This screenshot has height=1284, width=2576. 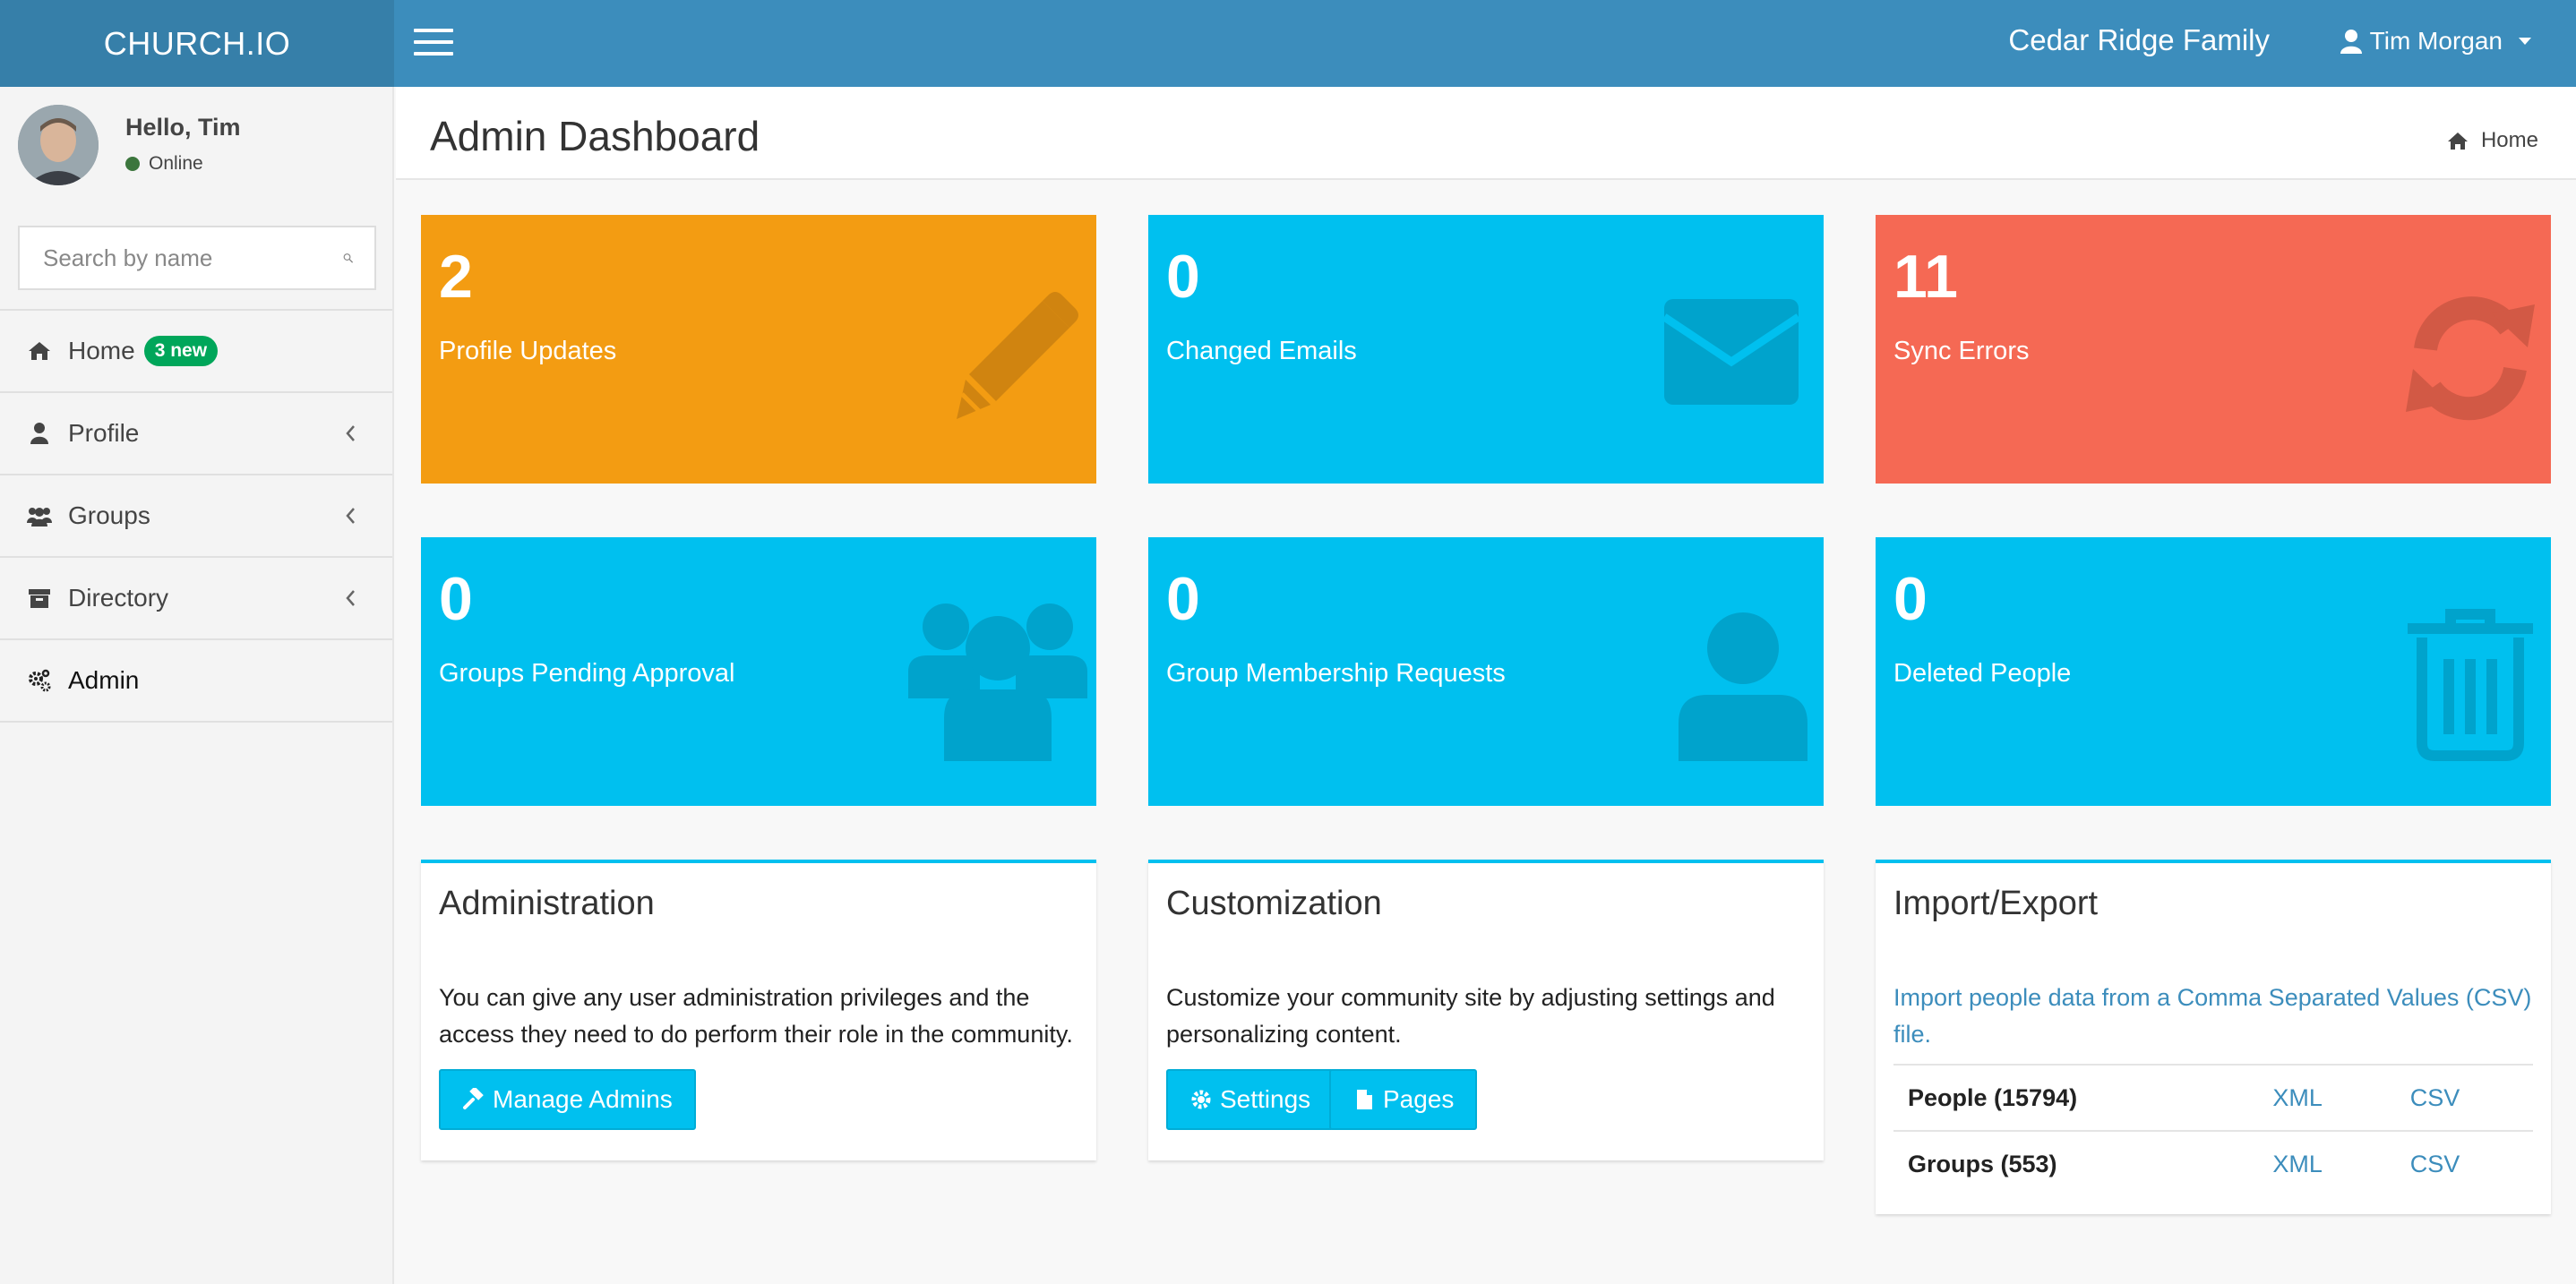 What do you see at coordinates (183, 127) in the screenshot?
I see `user-greeting: Hello, Tim` at bounding box center [183, 127].